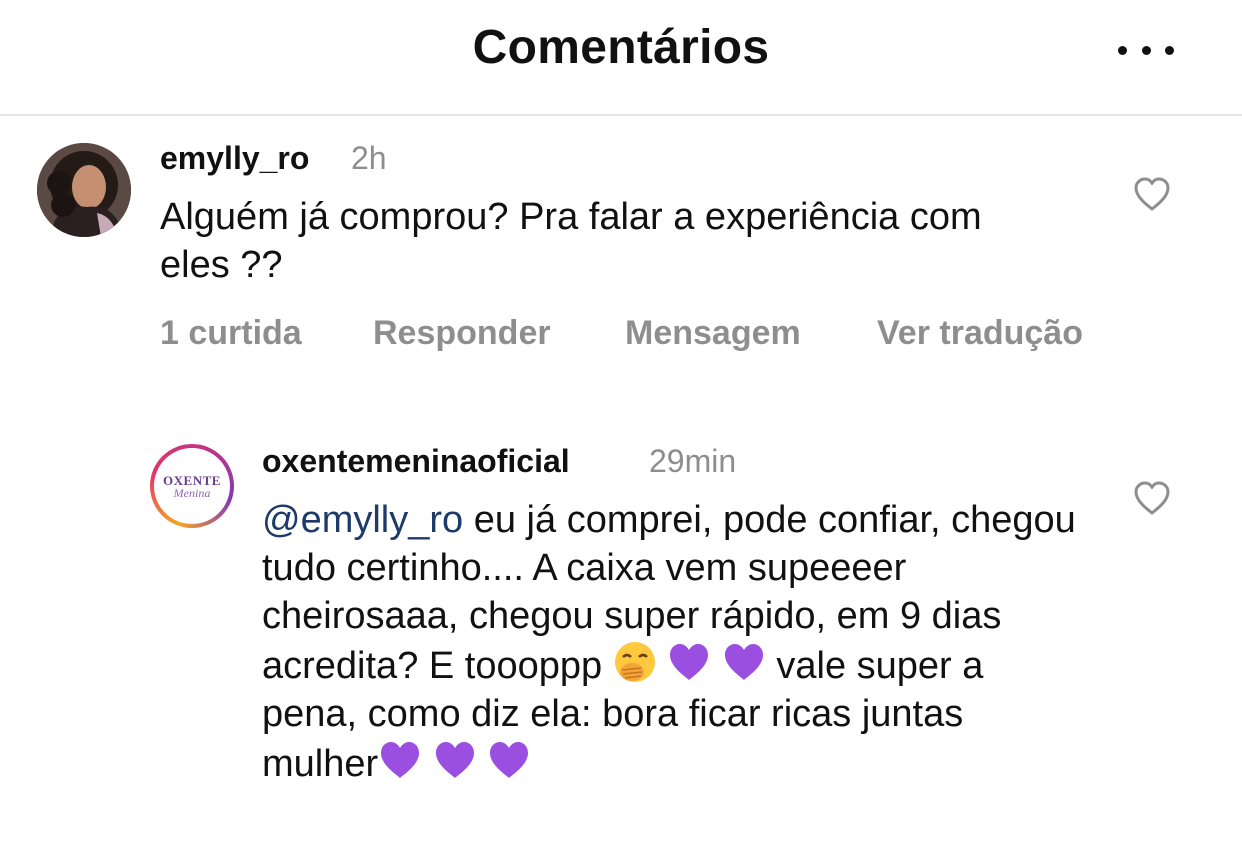 The image size is (1242, 862). I want to click on page-title: Comentários, so click(621, 47).